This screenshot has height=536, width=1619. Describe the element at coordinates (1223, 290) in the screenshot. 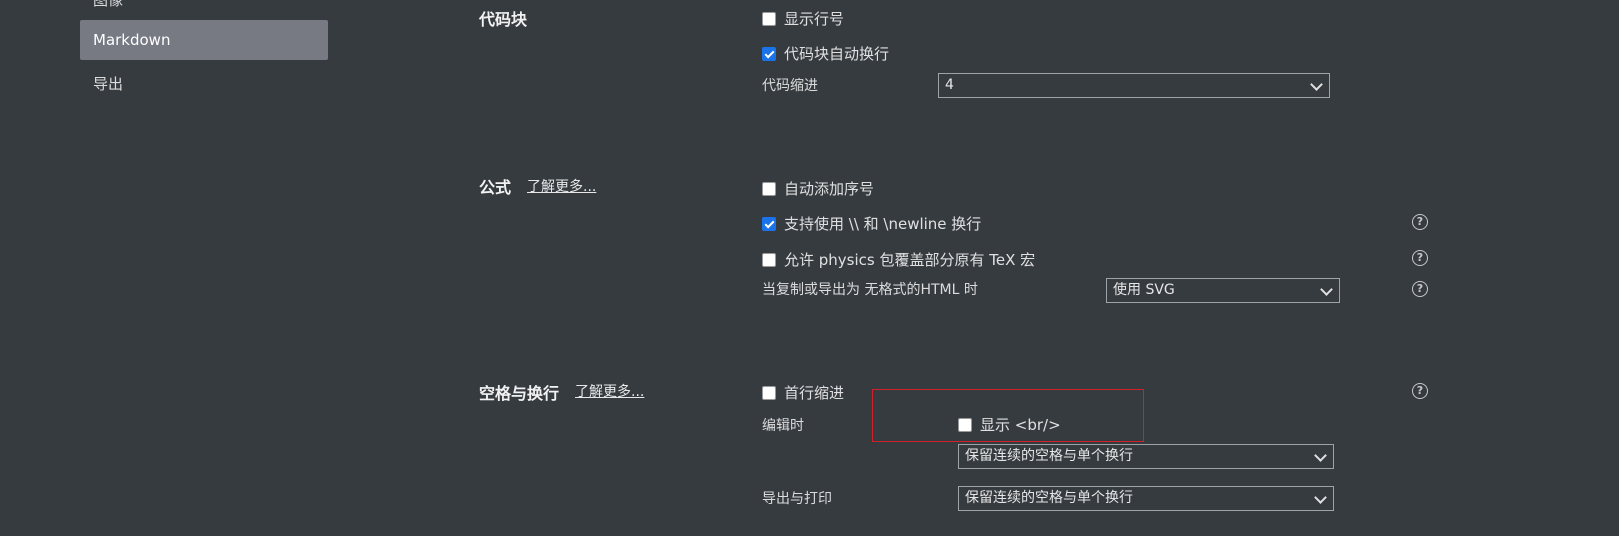

I see `copy-export-select: 使用 SVG` at that location.